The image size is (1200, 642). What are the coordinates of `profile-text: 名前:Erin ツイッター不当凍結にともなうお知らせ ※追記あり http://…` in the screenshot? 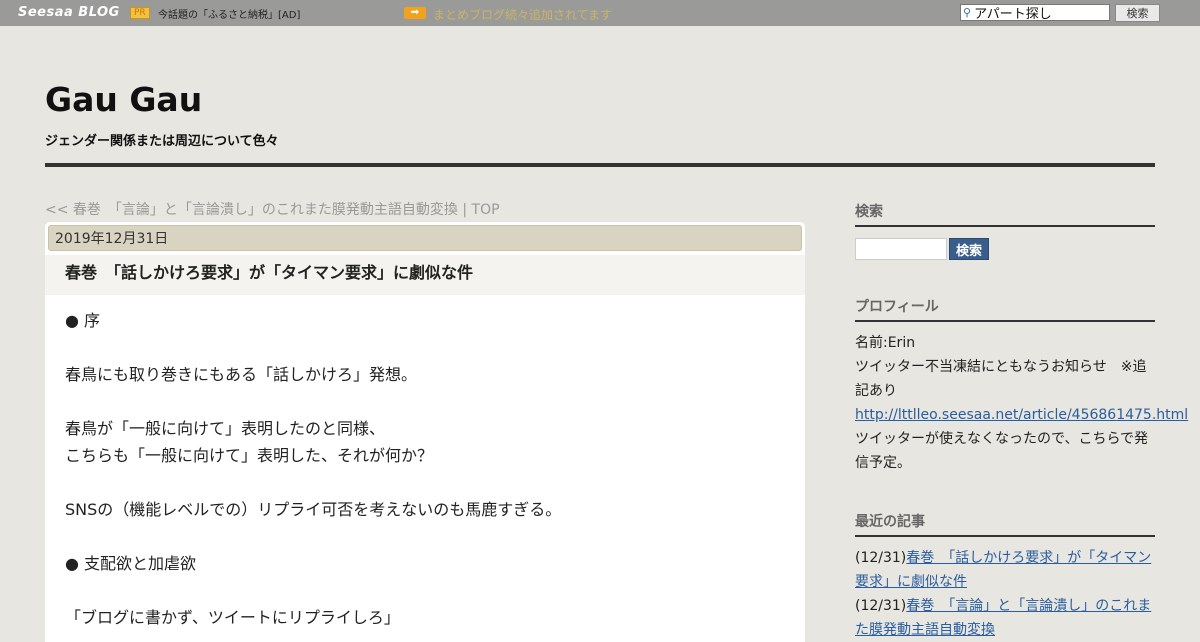 It's located at (1021, 403).